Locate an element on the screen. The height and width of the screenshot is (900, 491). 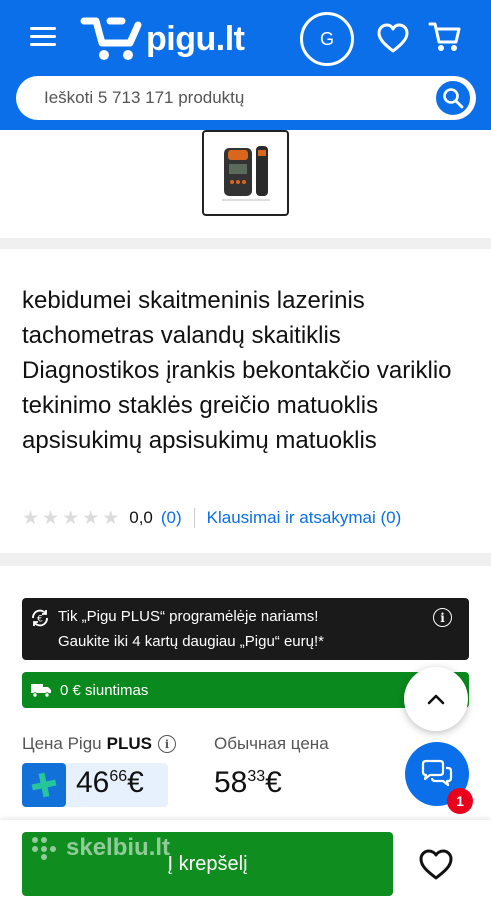
regular-price-int: 58 is located at coordinates (231, 782).